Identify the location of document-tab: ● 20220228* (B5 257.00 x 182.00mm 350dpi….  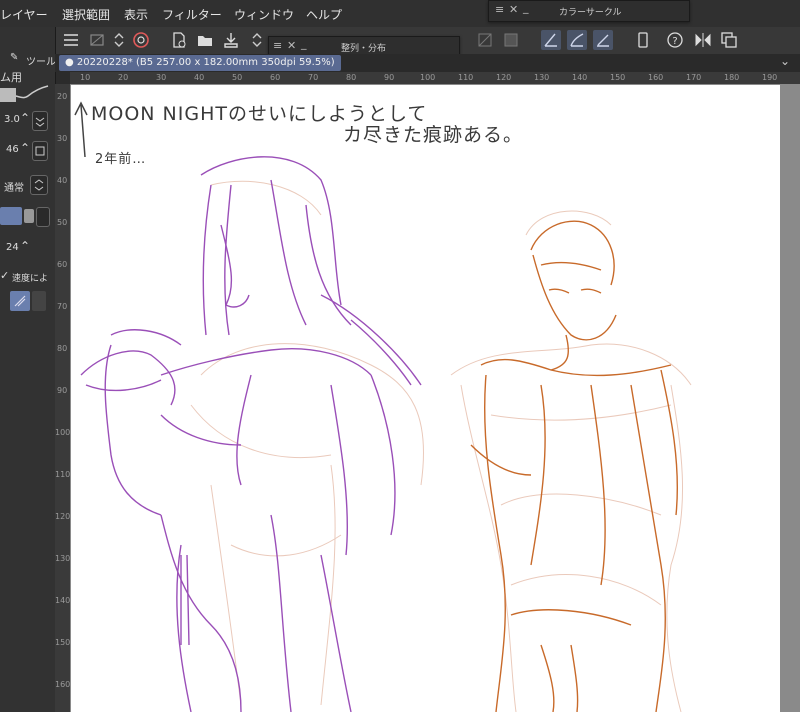
(200, 63).